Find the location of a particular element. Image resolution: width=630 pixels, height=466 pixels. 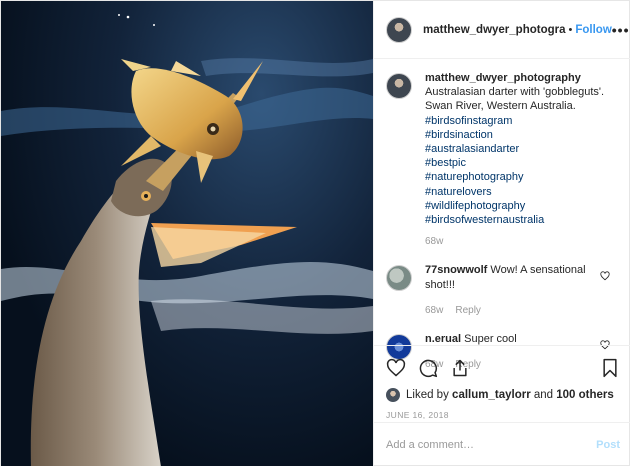

follow-button: Follow is located at coordinates (593, 30).